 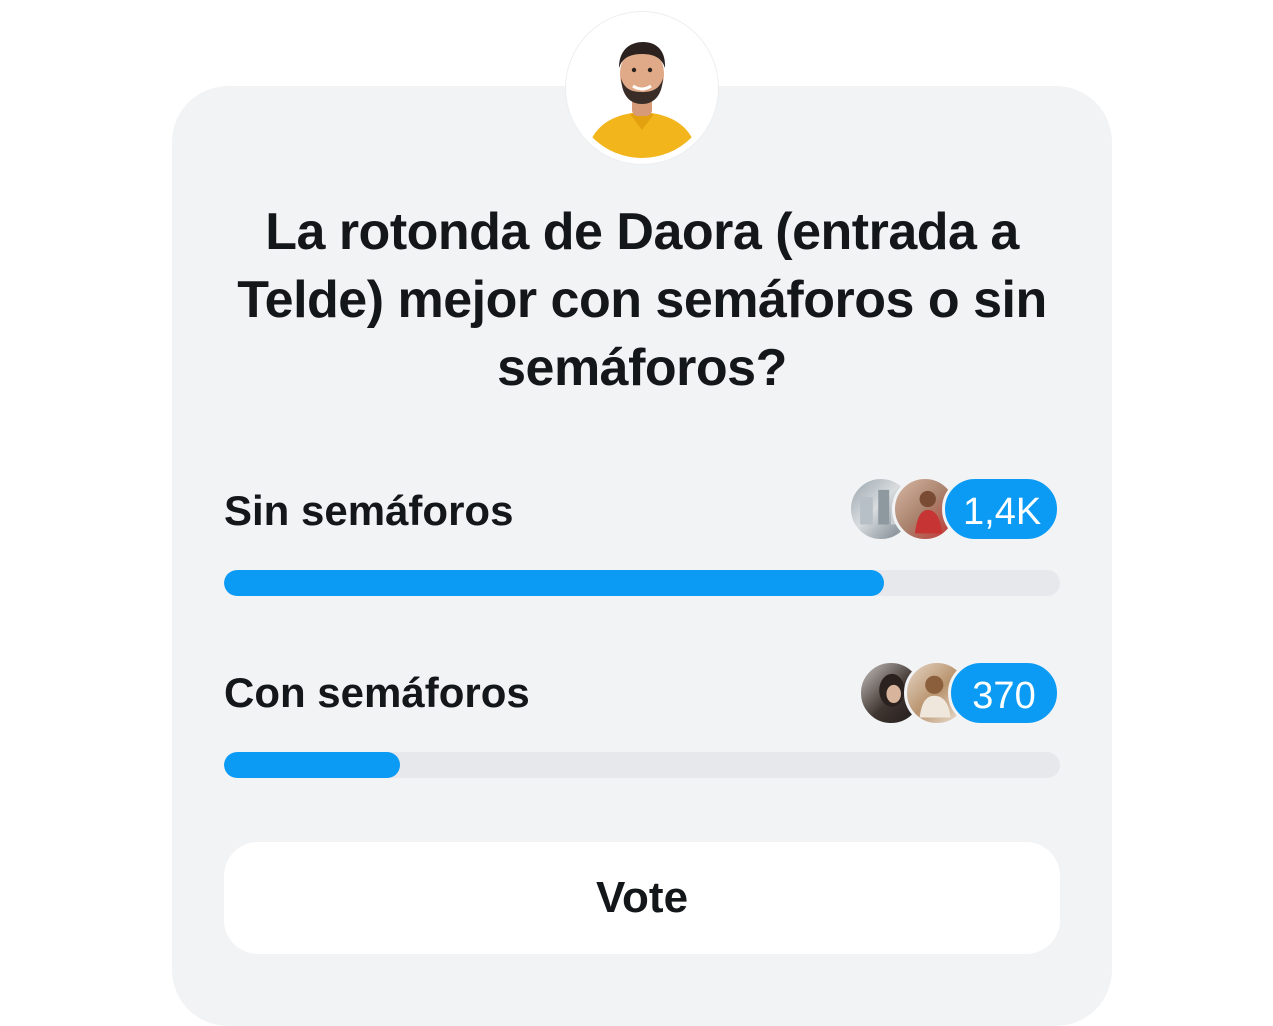 I want to click on vote-count-badge: 370, so click(x=1004, y=693).